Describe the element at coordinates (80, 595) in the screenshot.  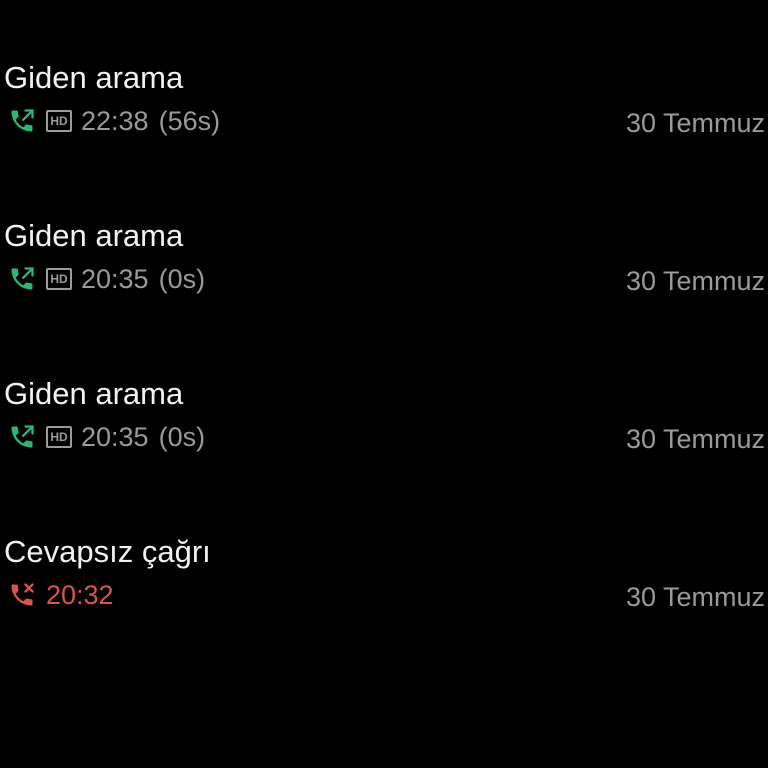
I see `call-time: 20:32` at that location.